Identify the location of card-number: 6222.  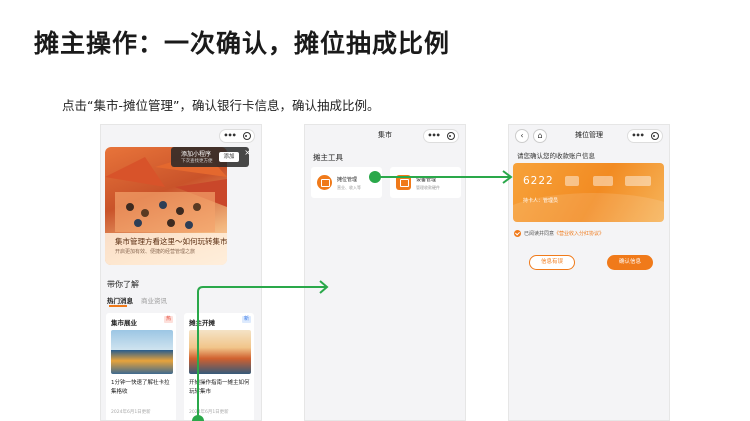
(538, 181).